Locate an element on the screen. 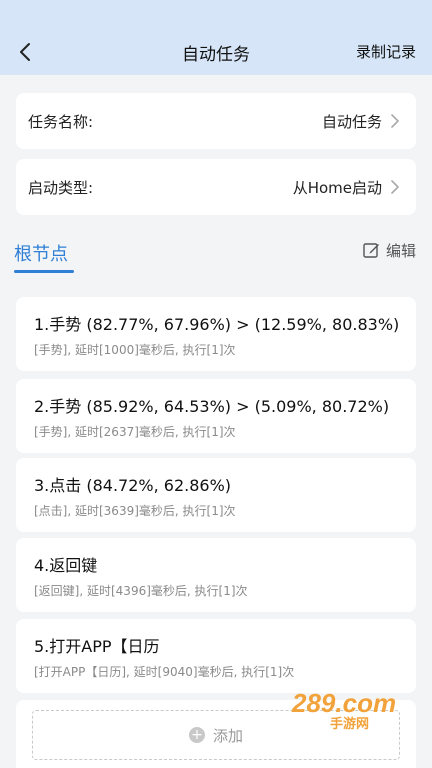 This screenshot has width=432, height=768. start-type-row: 启动类型: 从Home启动 is located at coordinates (216, 187).